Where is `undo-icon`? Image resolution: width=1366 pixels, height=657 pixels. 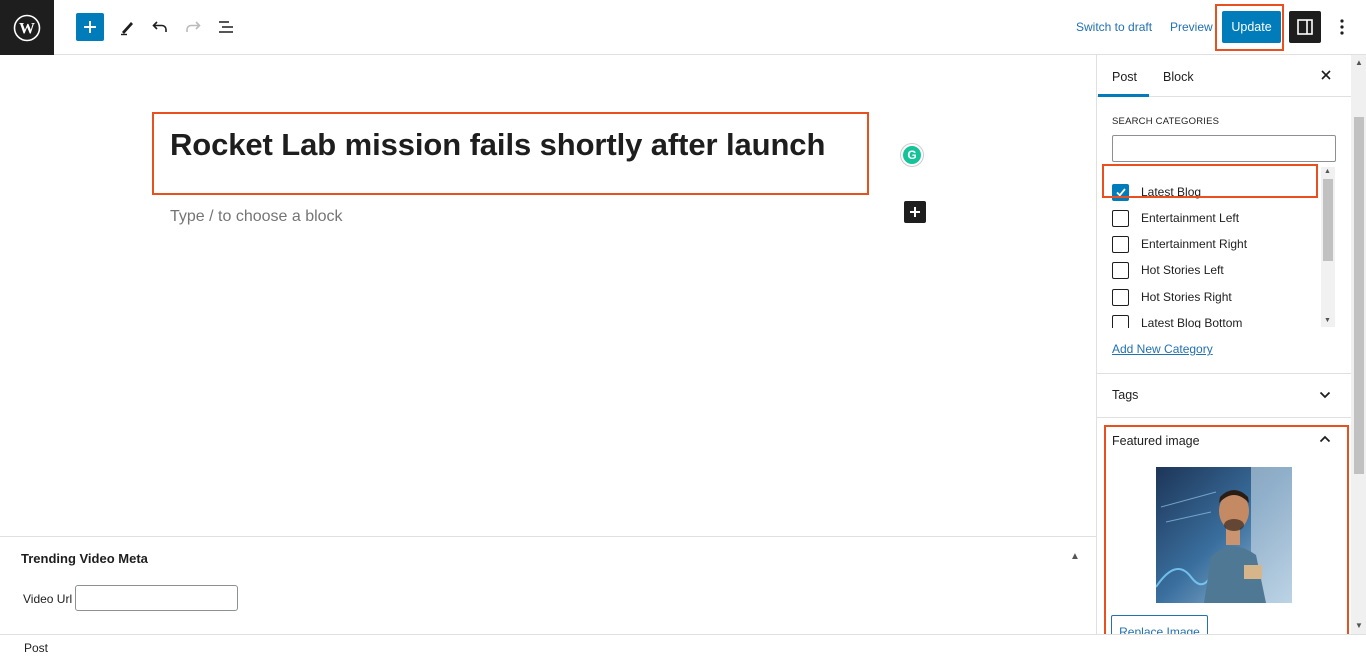
undo-icon is located at coordinates (159, 26).